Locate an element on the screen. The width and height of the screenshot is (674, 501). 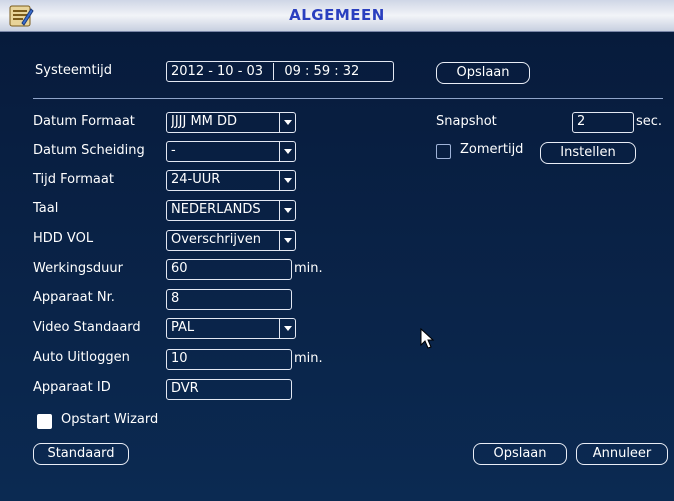
date-time-separator is located at coordinates (274, 71).